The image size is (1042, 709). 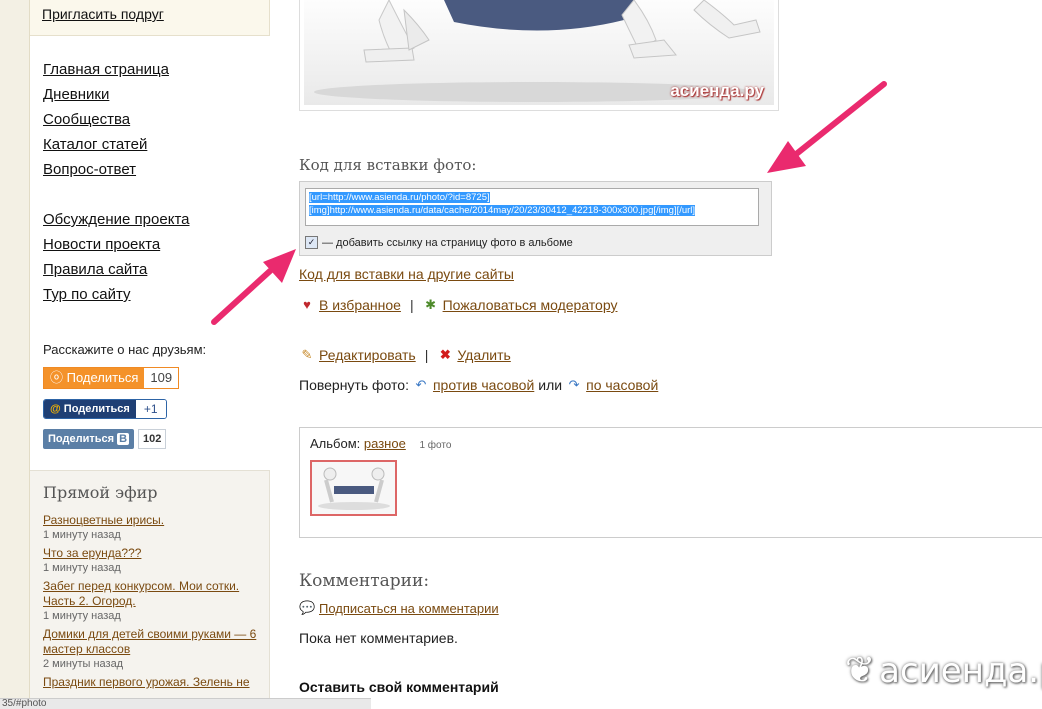 I want to click on odnoklassniki-icon: ⓞ, so click(x=58, y=377).